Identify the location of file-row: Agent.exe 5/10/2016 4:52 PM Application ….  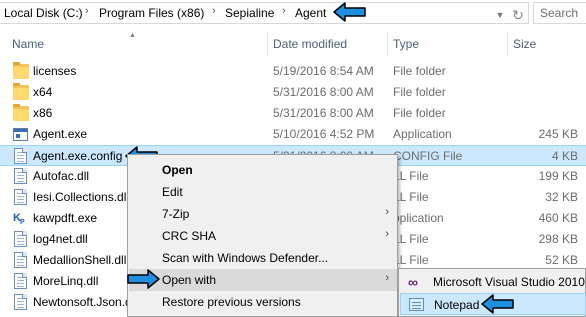
(293, 134).